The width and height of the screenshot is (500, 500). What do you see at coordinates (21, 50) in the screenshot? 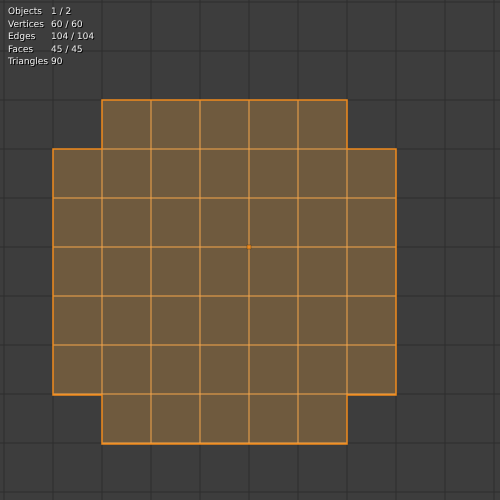
I see `stat-label: Faces` at bounding box center [21, 50].